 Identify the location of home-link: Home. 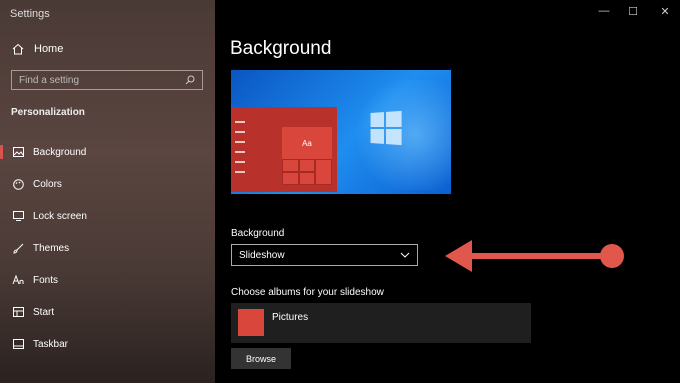
(37, 49).